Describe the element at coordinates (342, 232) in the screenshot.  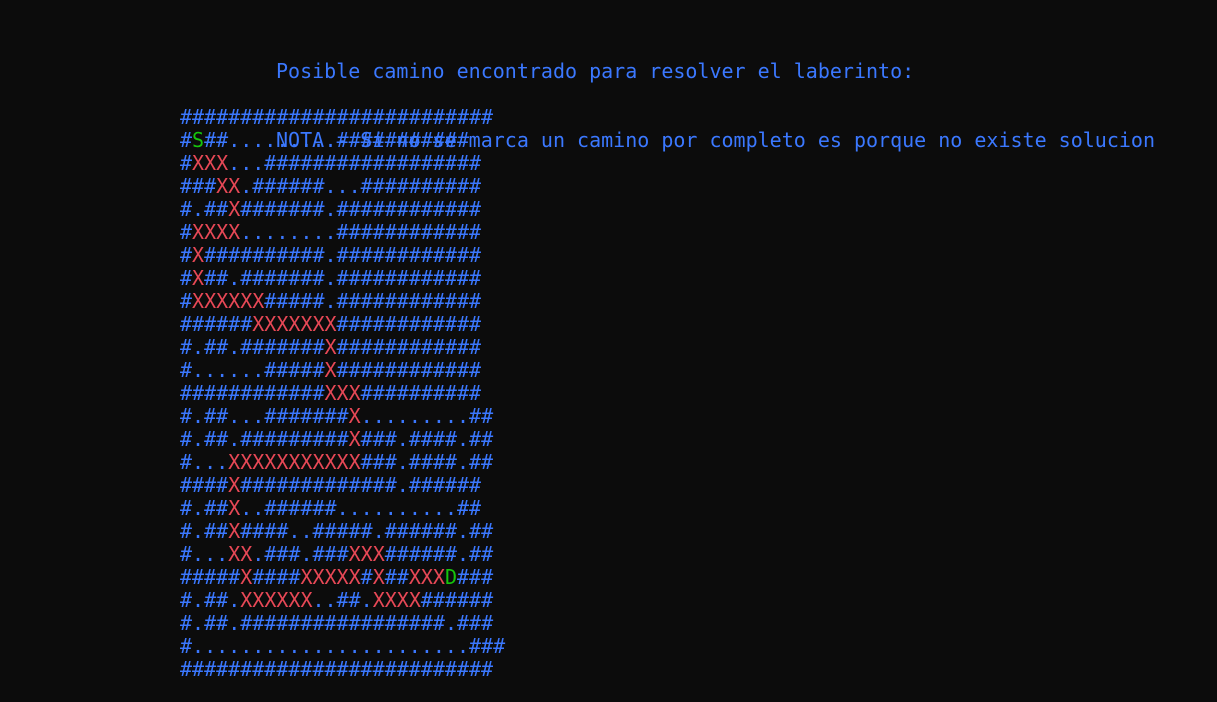
I see `maze-row: #XXXX........############` at that location.